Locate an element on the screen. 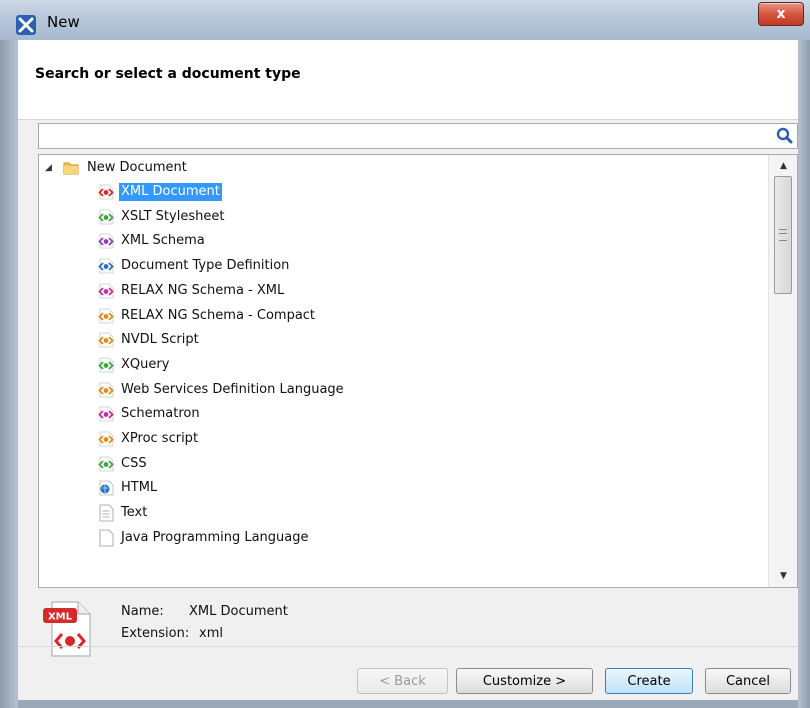 This screenshot has width=810, height=708. tree-item: CSS is located at coordinates (123, 464).